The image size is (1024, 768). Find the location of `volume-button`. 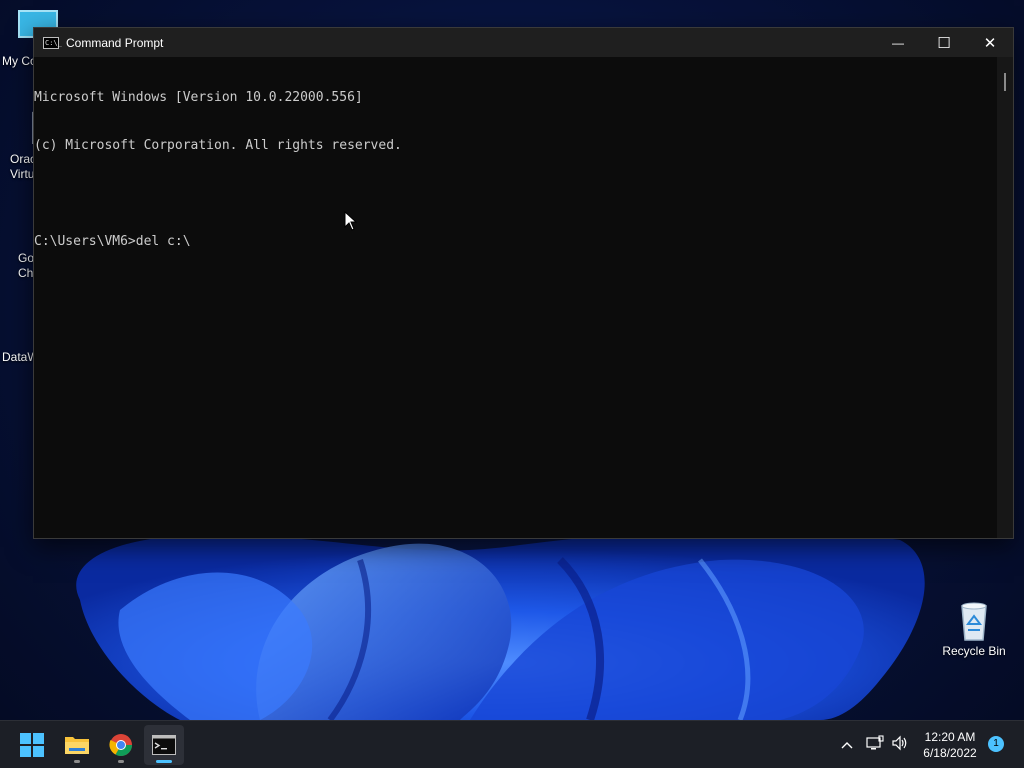

volume-button is located at coordinates (900, 745).